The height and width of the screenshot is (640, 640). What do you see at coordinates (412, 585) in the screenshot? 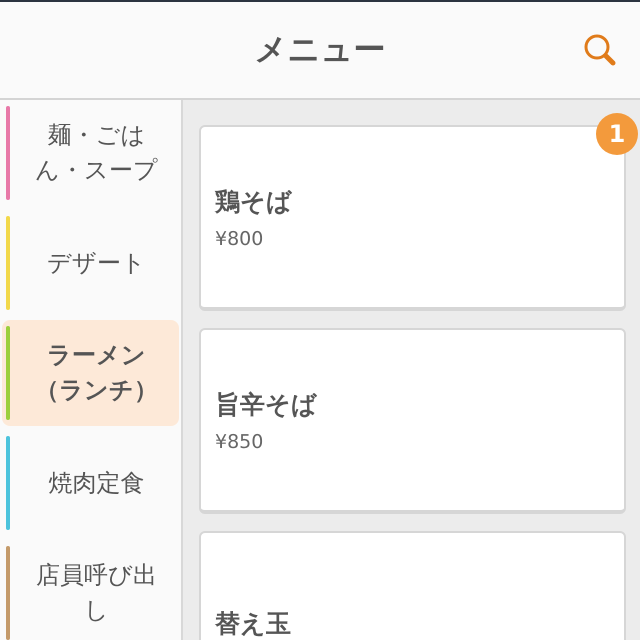
I see `menu-item-card: 替え玉` at bounding box center [412, 585].